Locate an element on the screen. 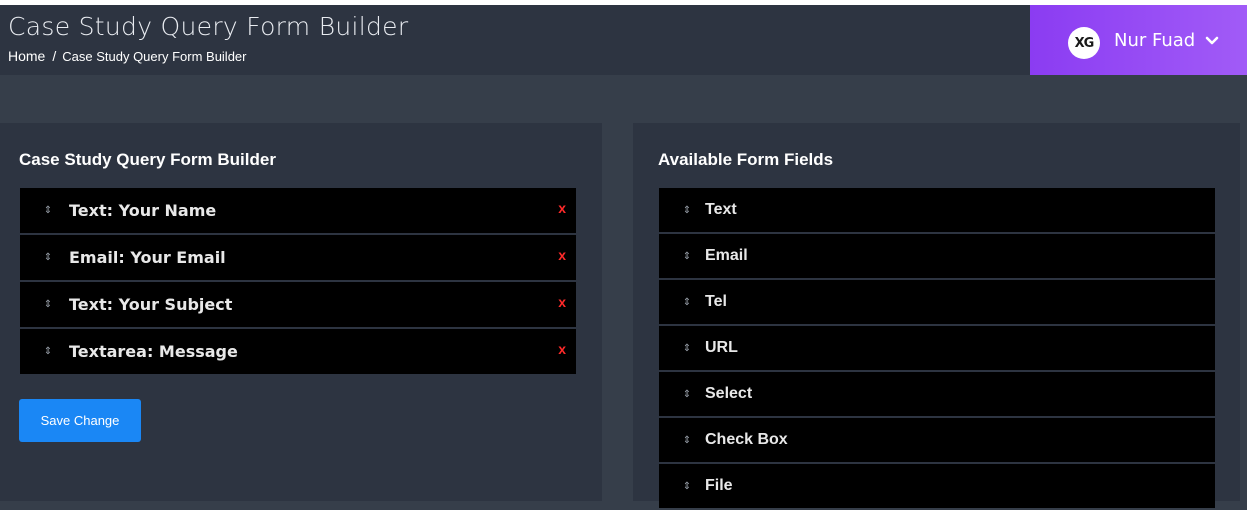 The width and height of the screenshot is (1247, 510). available-field-label: Tel is located at coordinates (716, 301).